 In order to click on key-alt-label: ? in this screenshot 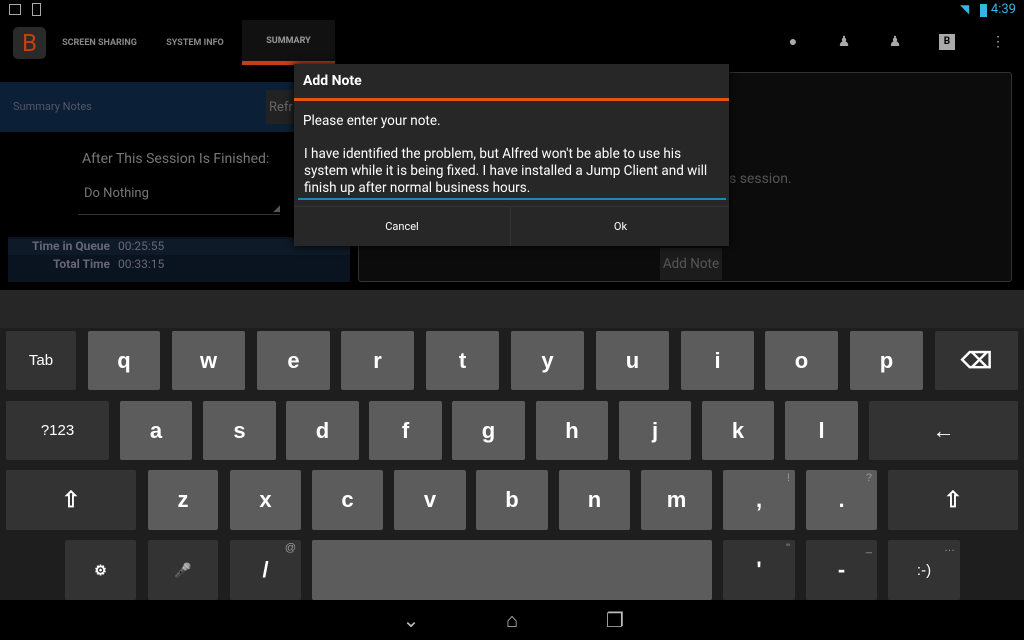, I will do `click(868, 478)`.